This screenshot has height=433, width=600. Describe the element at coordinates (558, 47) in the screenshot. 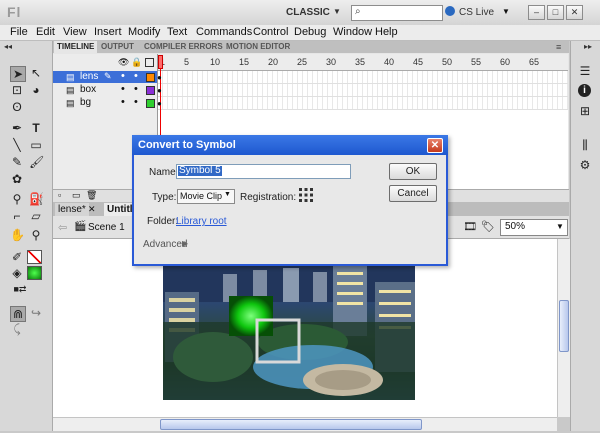

I see `panel-menu-icon: ≡` at that location.